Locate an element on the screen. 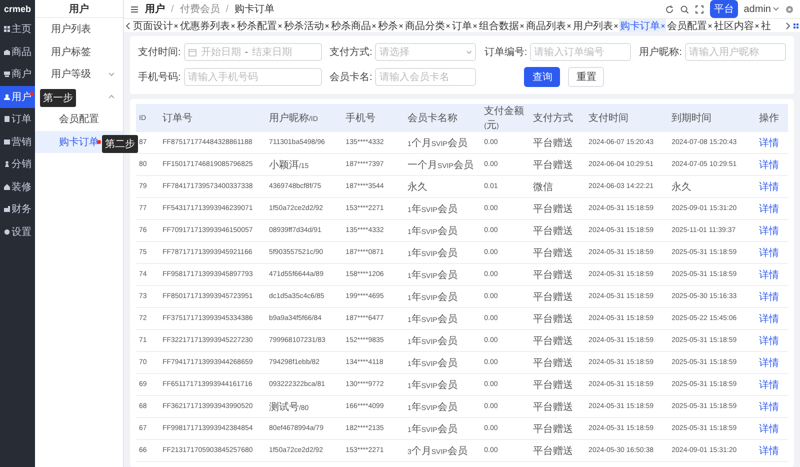  text-input: 请输入手机号码 is located at coordinates (253, 77).